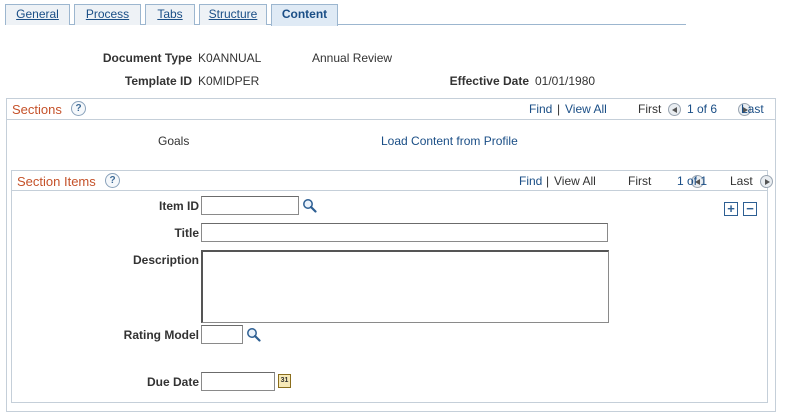 The image size is (785, 420). Describe the element at coordinates (37, 14) in the screenshot. I see `tab-general: General` at that location.